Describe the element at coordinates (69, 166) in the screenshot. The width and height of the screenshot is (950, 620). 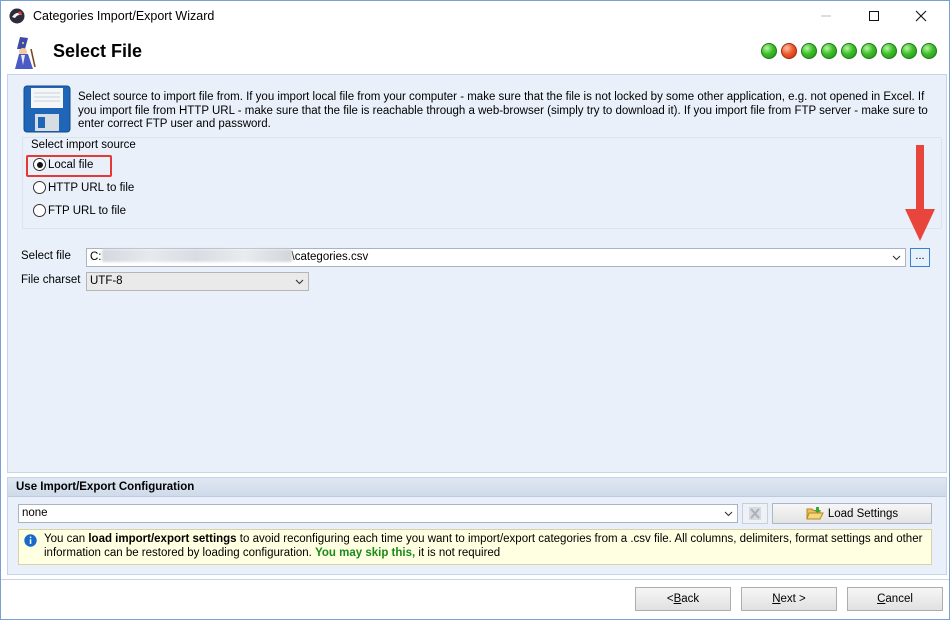
I see `highlight-box` at that location.